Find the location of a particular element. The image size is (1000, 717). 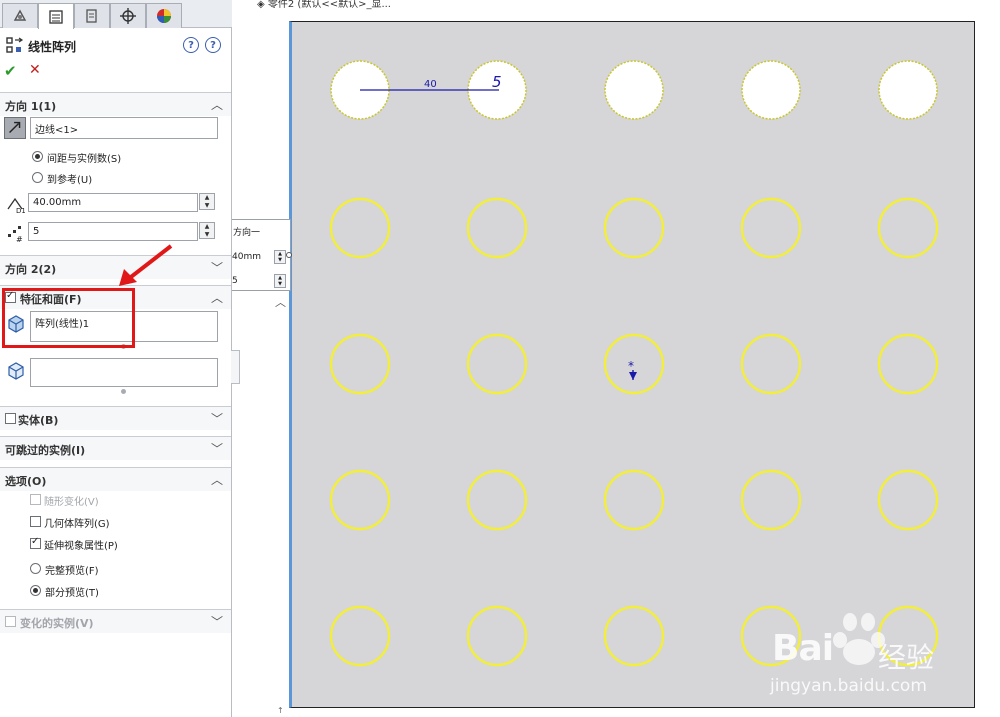

spacing-input: 40.00mm is located at coordinates (113, 202).